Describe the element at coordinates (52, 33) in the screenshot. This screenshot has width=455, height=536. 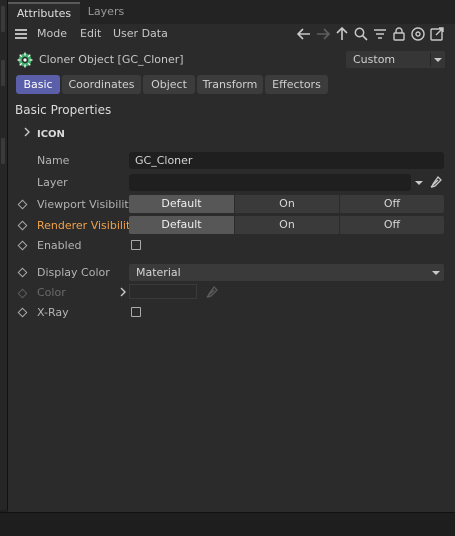
I see `menu-mode: Mode` at that location.